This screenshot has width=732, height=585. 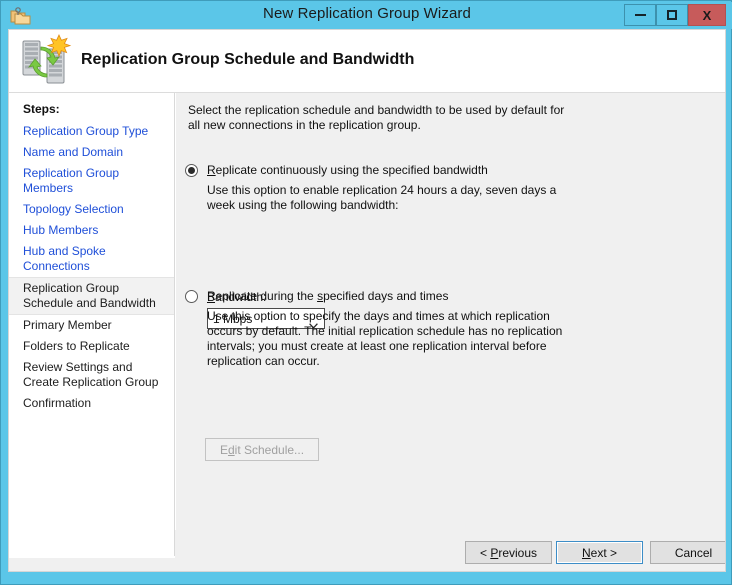 I want to click on sidebar-item-replication-group-type: Replication Group Type, so click(x=91, y=131).